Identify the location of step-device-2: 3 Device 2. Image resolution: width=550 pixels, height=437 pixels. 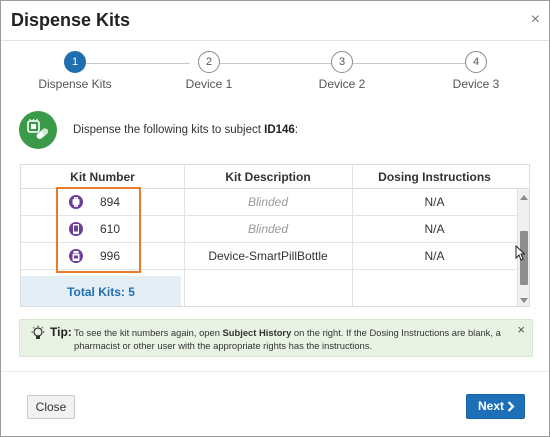
(342, 71).